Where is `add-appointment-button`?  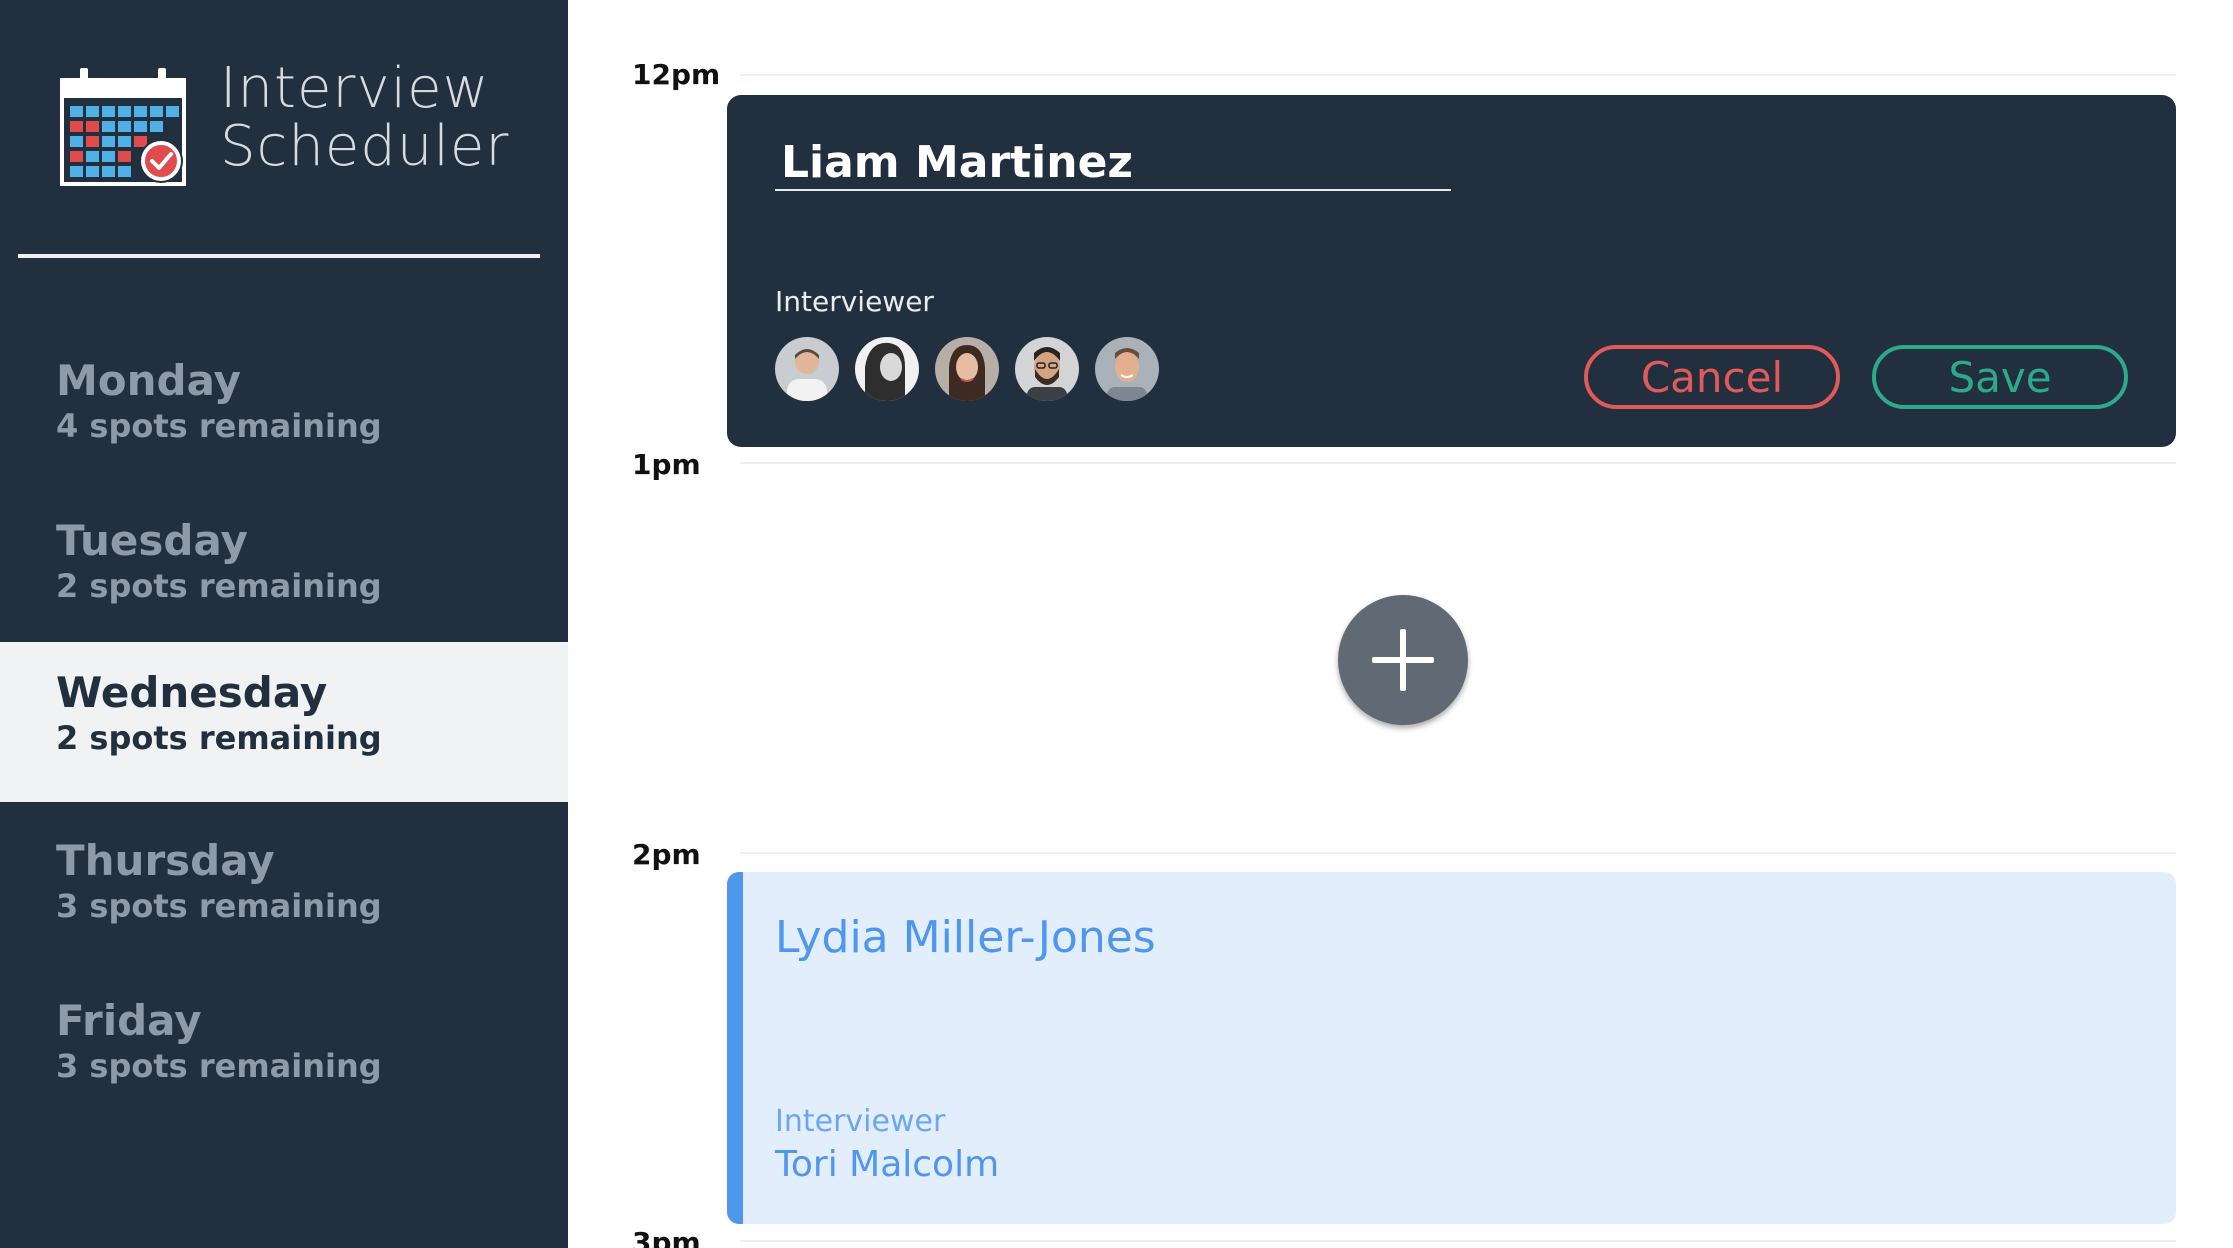 add-appointment-button is located at coordinates (1403, 660).